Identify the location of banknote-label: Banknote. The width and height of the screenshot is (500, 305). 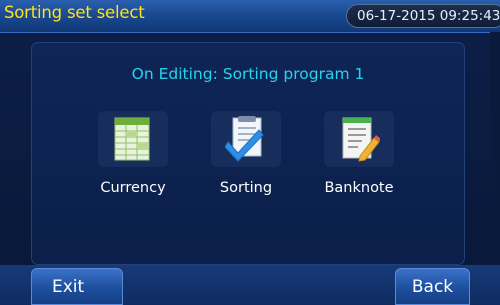
(359, 188).